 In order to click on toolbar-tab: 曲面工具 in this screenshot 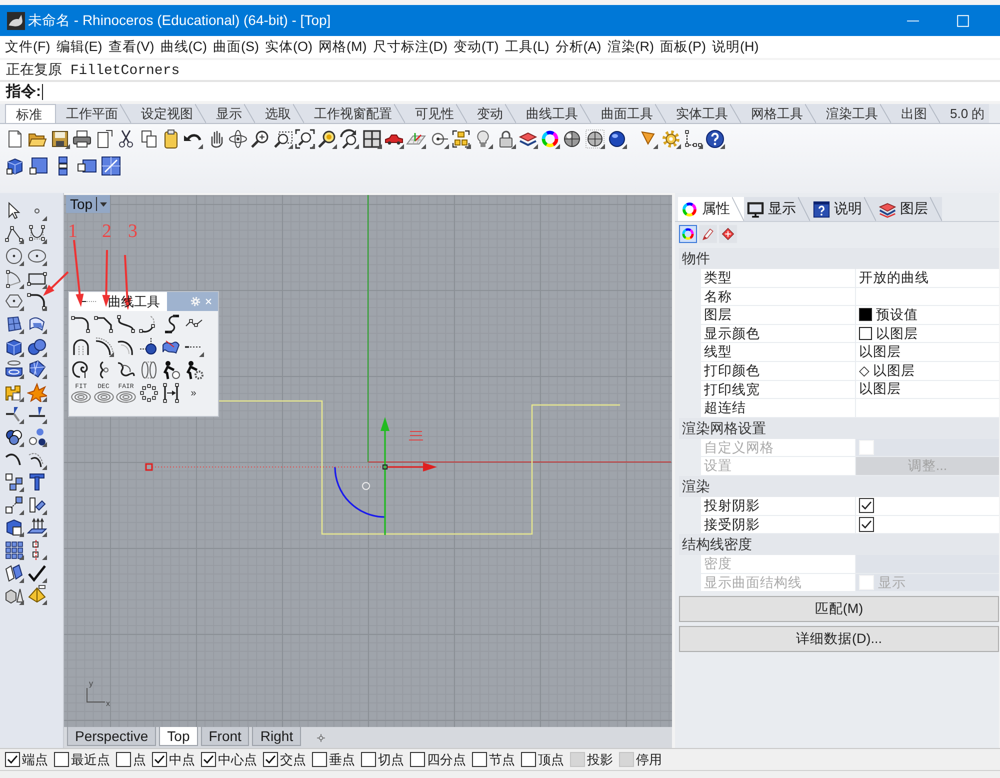, I will do `click(628, 113)`.